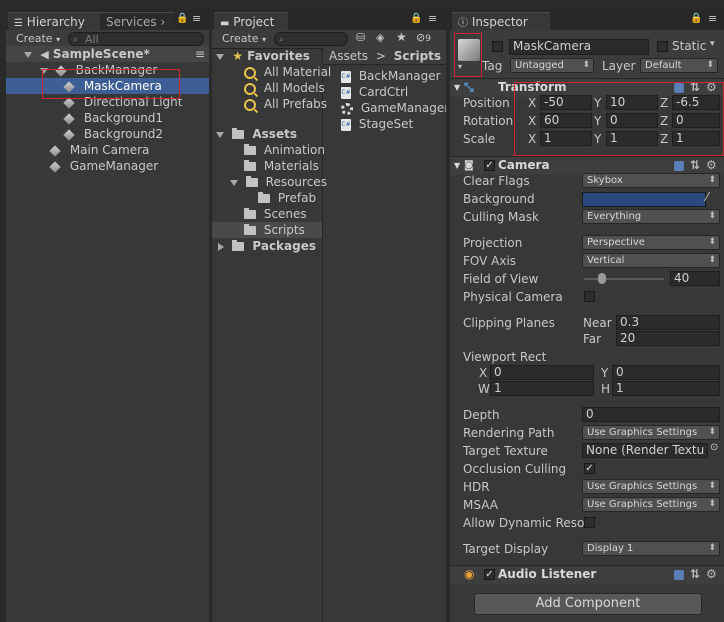 The image size is (724, 622). Describe the element at coordinates (107, 118) in the screenshot. I see `hierarchy-item: Background1` at that location.